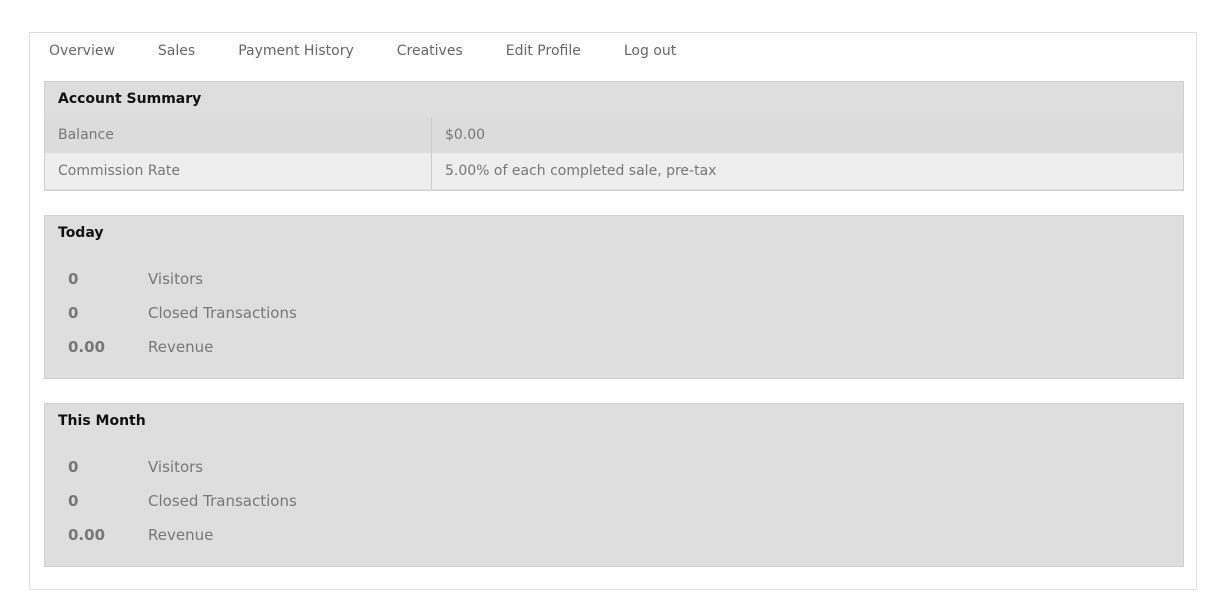  Describe the element at coordinates (543, 51) in the screenshot. I see `tab-edit-profile: Edit Profile` at that location.